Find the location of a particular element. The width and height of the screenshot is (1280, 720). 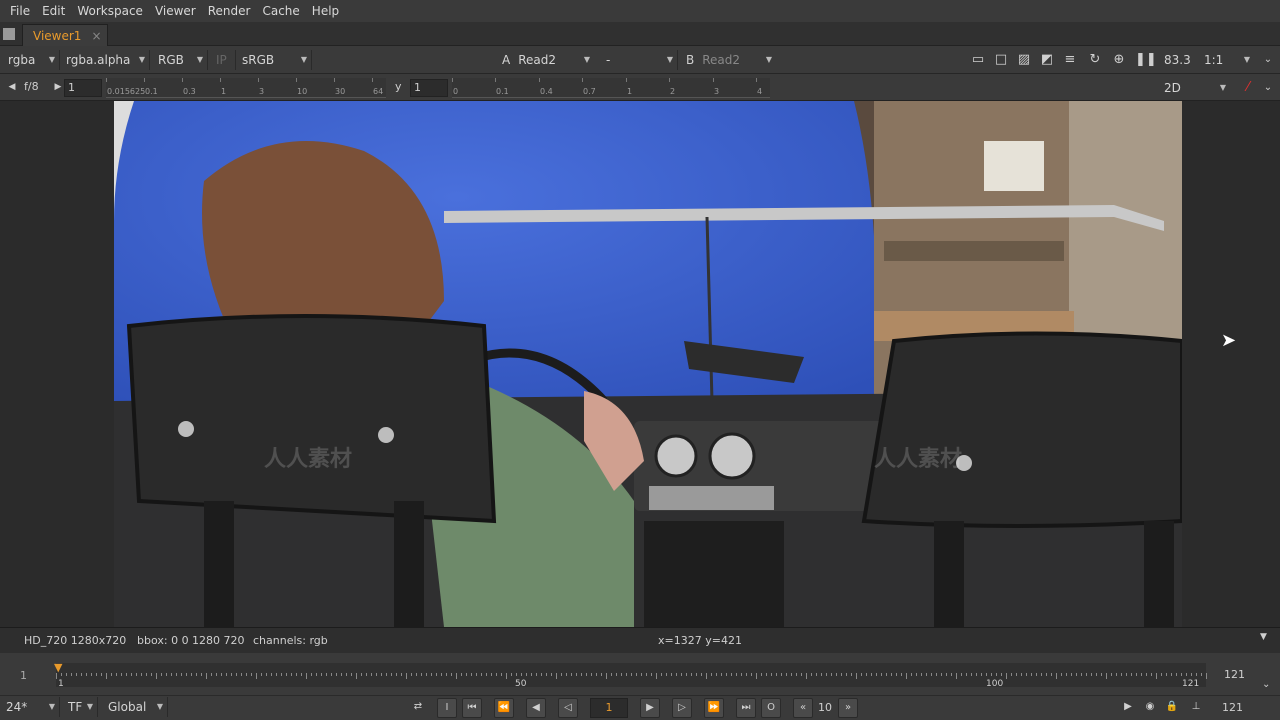

skip-back-button: « is located at coordinates (803, 708).